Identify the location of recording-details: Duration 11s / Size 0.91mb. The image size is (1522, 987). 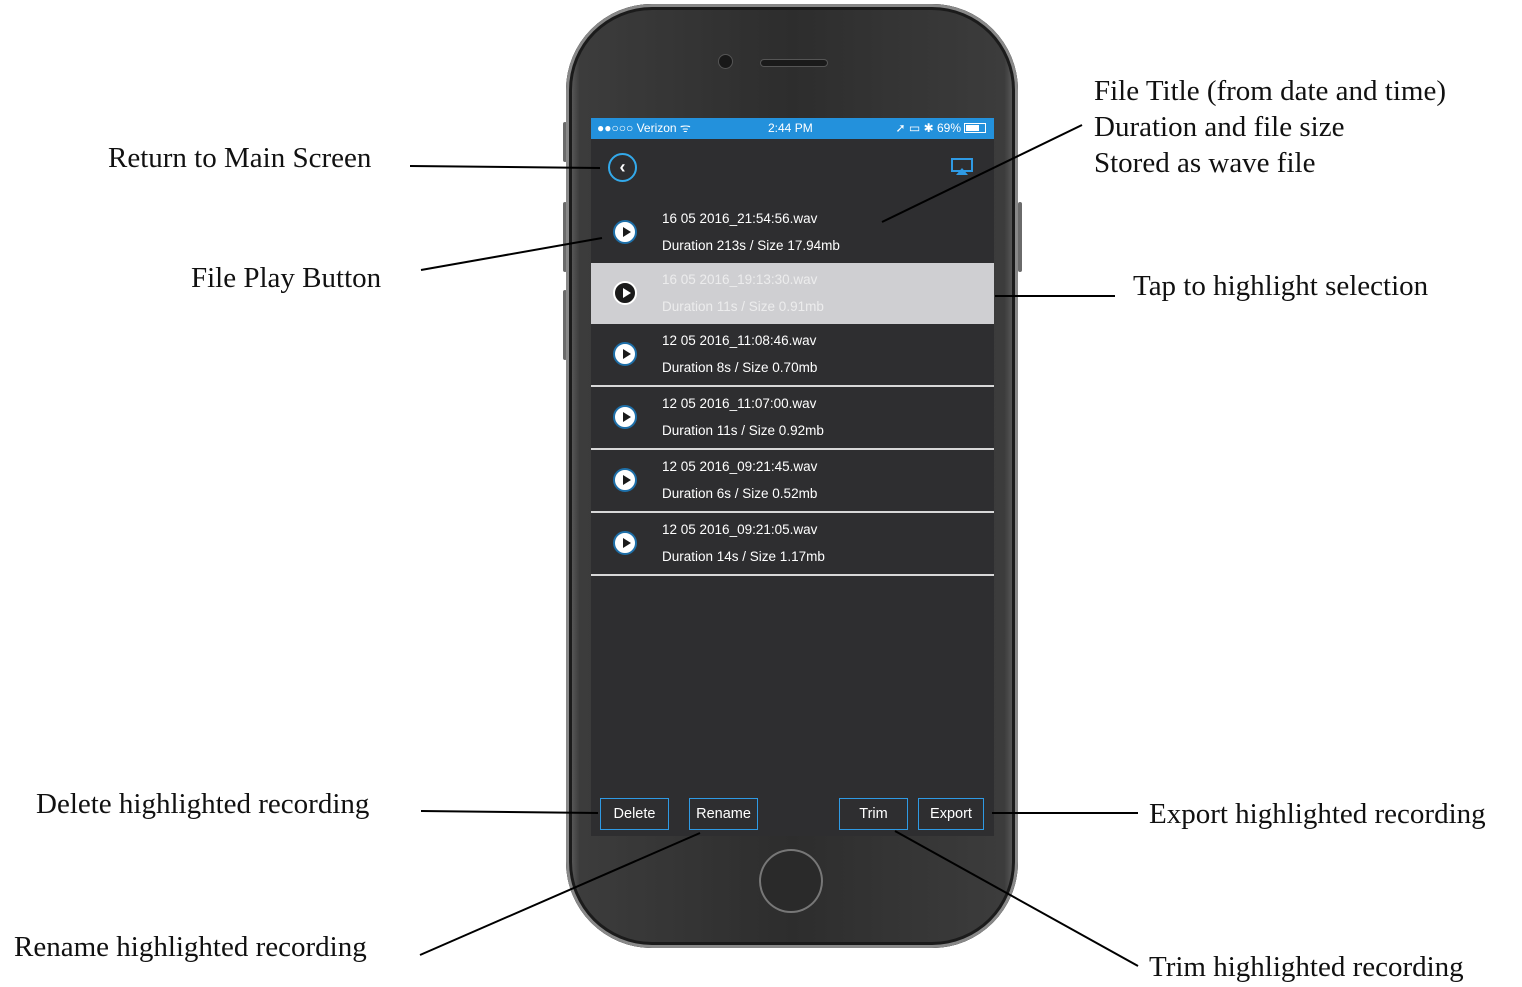
(743, 306).